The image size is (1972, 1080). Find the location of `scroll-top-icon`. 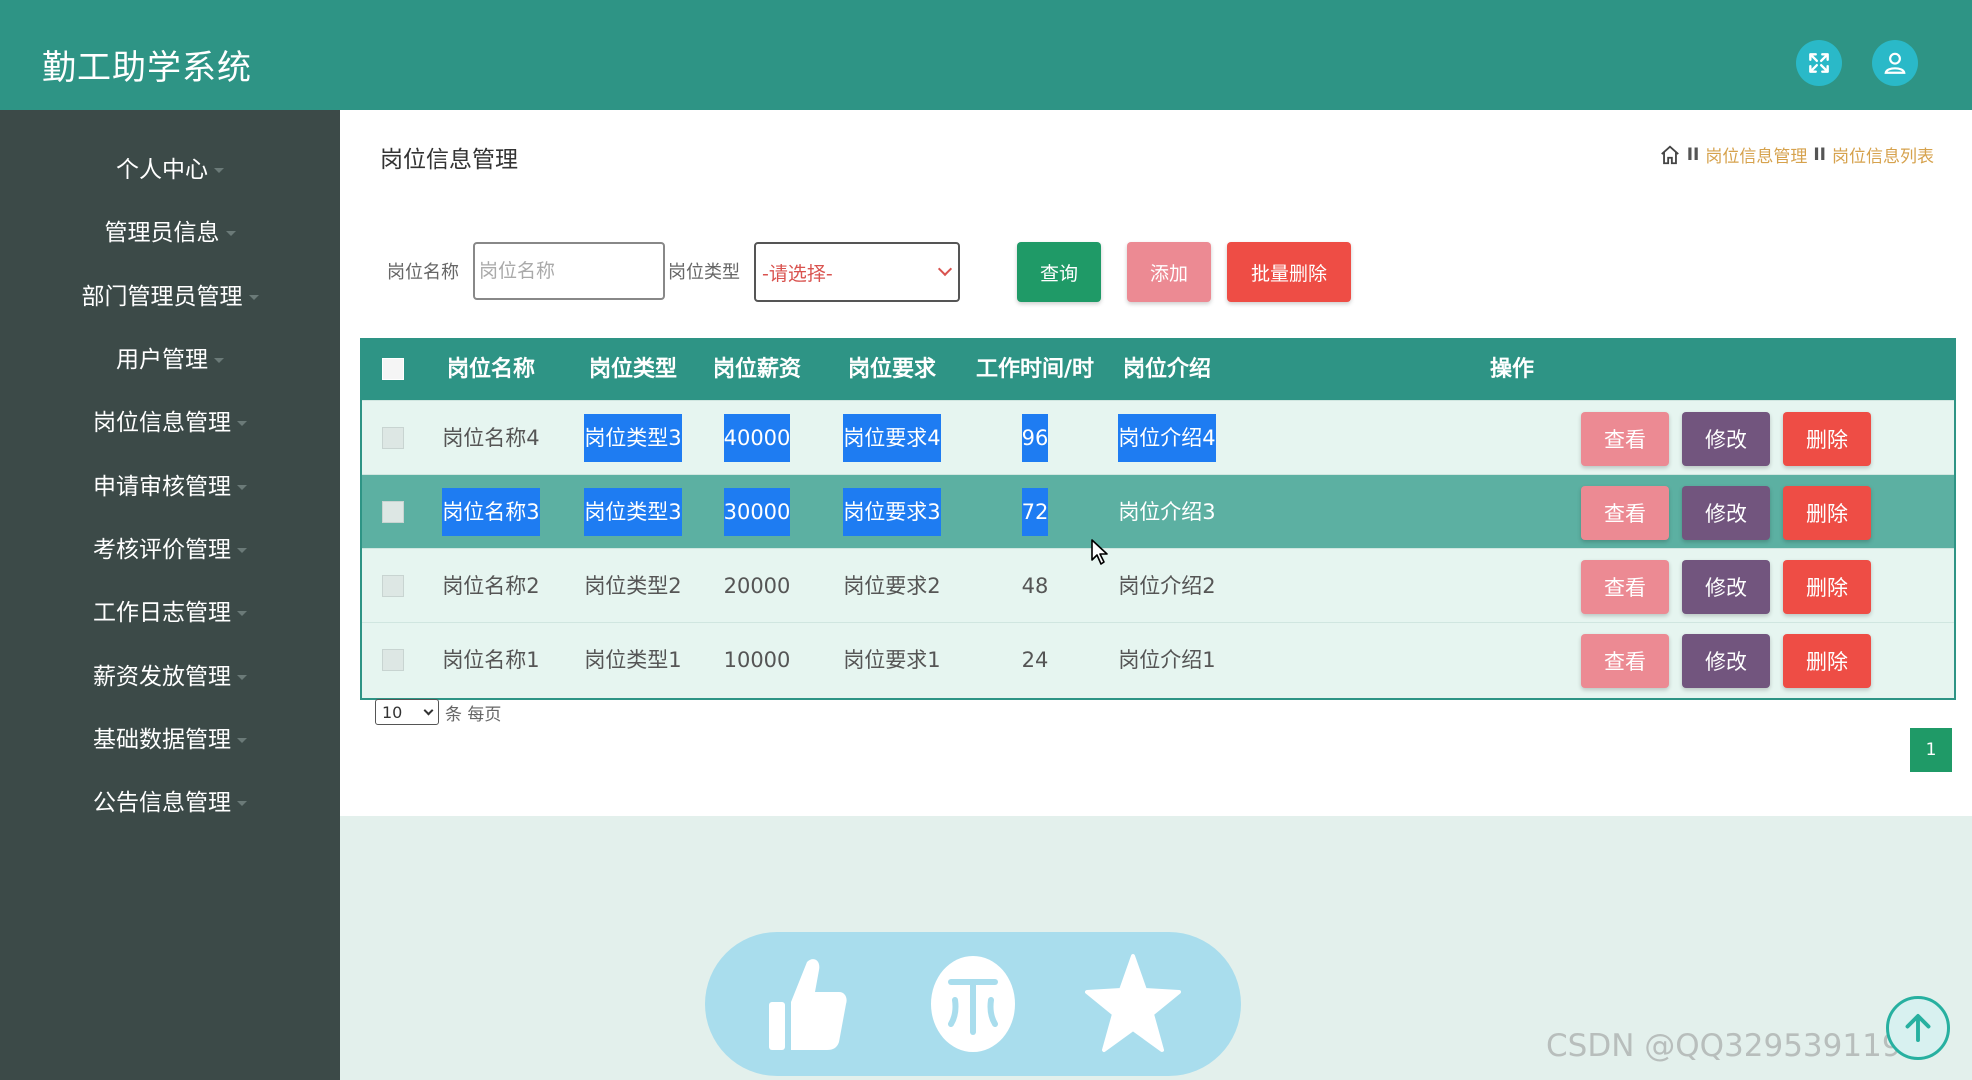

scroll-top-icon is located at coordinates (1918, 1028).